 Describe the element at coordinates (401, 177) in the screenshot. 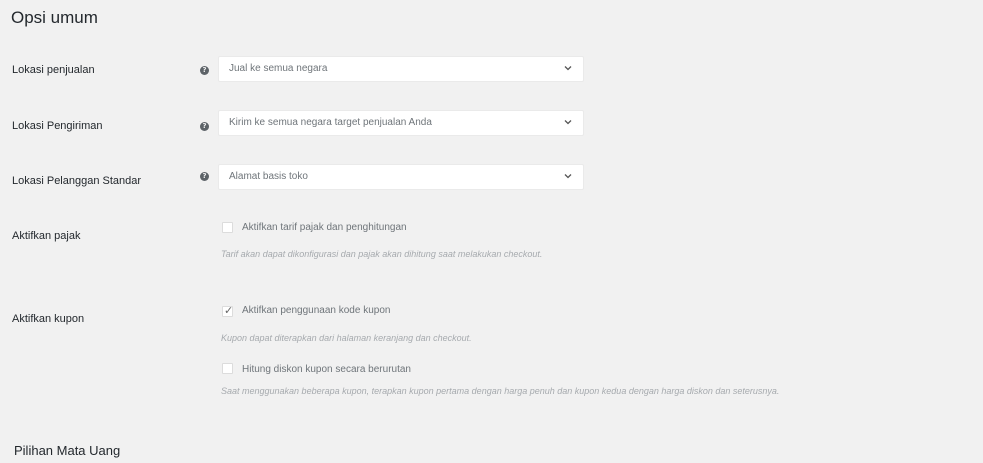

I see `default-customer-location-select: Alamat basis toko` at that location.